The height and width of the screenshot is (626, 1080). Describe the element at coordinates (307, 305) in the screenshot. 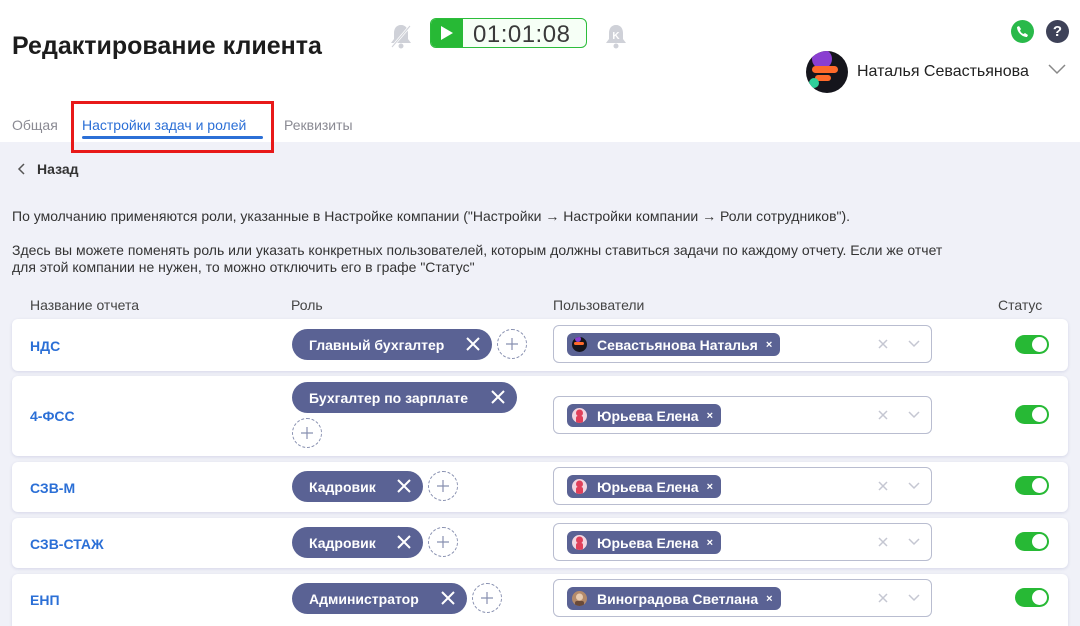

I see `column-header-role: Роль` at that location.